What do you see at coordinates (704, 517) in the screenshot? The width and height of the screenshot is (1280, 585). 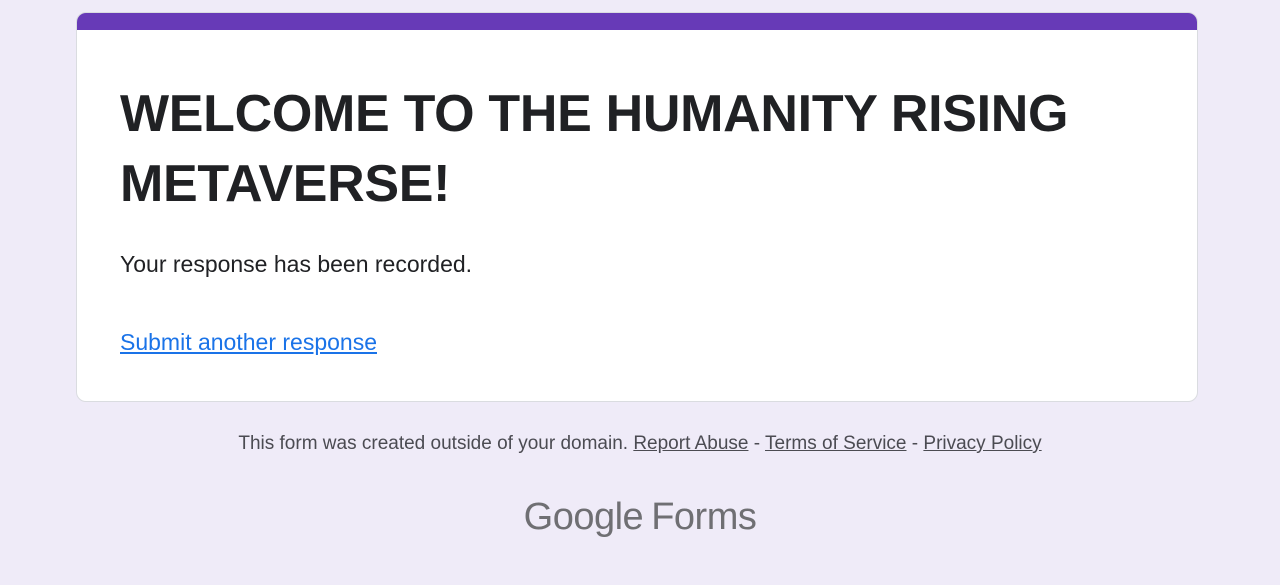 I see `forms-wordmark: Forms` at bounding box center [704, 517].